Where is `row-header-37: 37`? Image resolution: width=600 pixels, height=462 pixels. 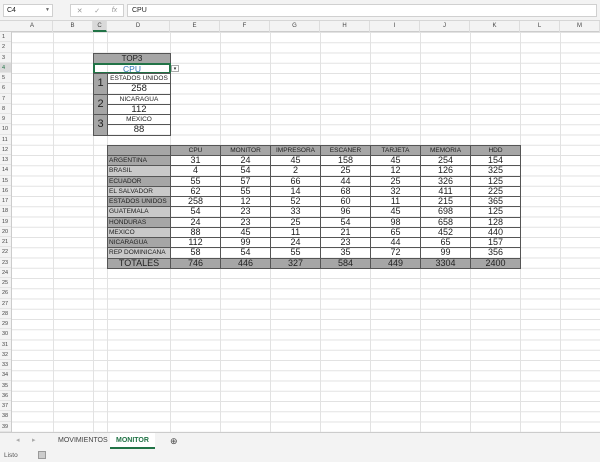
row-header-37: 37 is located at coordinates (5, 406).